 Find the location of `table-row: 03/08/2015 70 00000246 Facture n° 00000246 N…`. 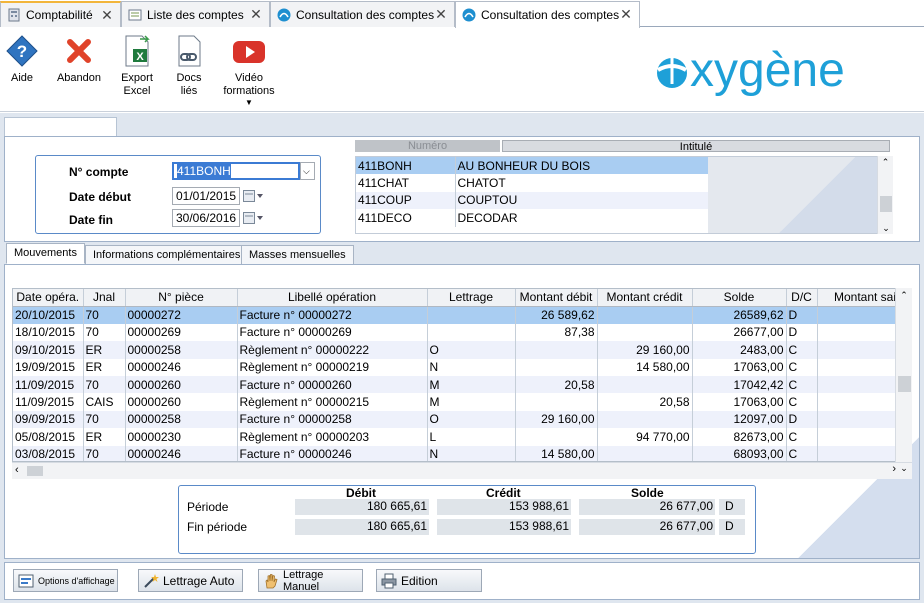

table-row: 03/08/2015 70 00000246 Facture n° 00000246 N… is located at coordinates (454, 453).